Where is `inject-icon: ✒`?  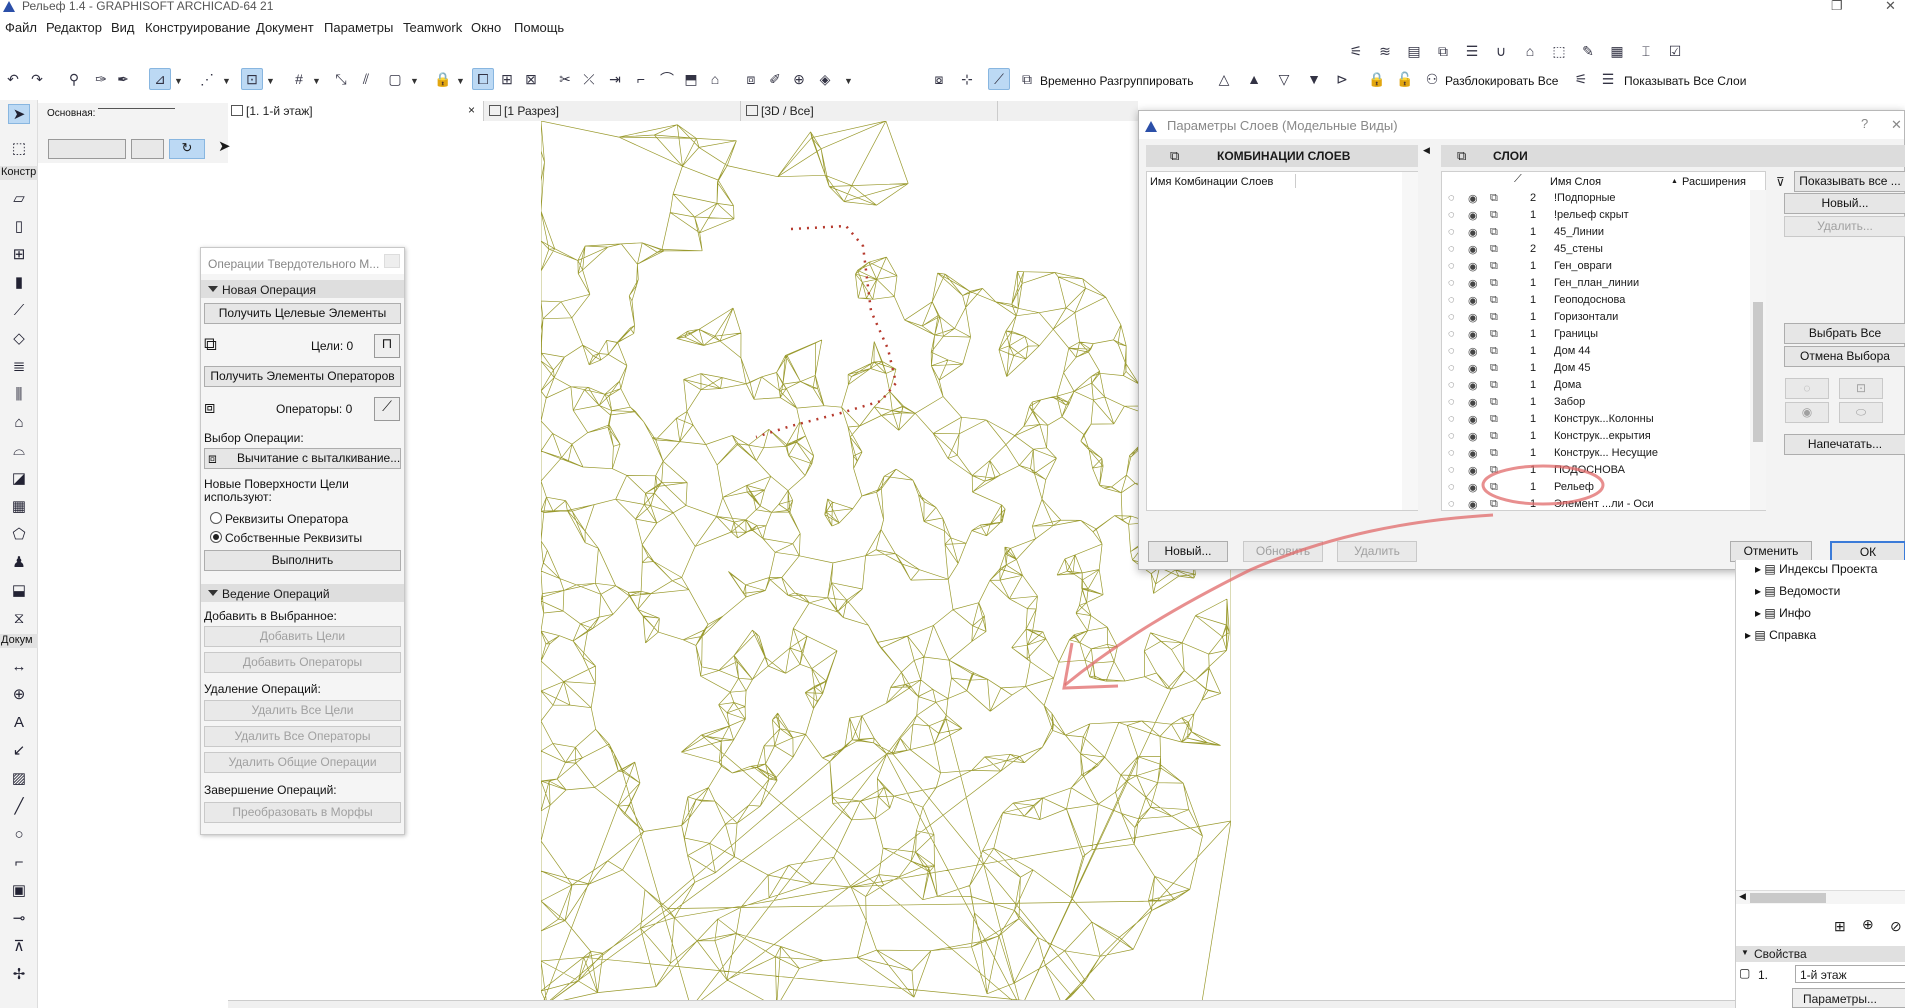
inject-icon: ✒ is located at coordinates (123, 79).